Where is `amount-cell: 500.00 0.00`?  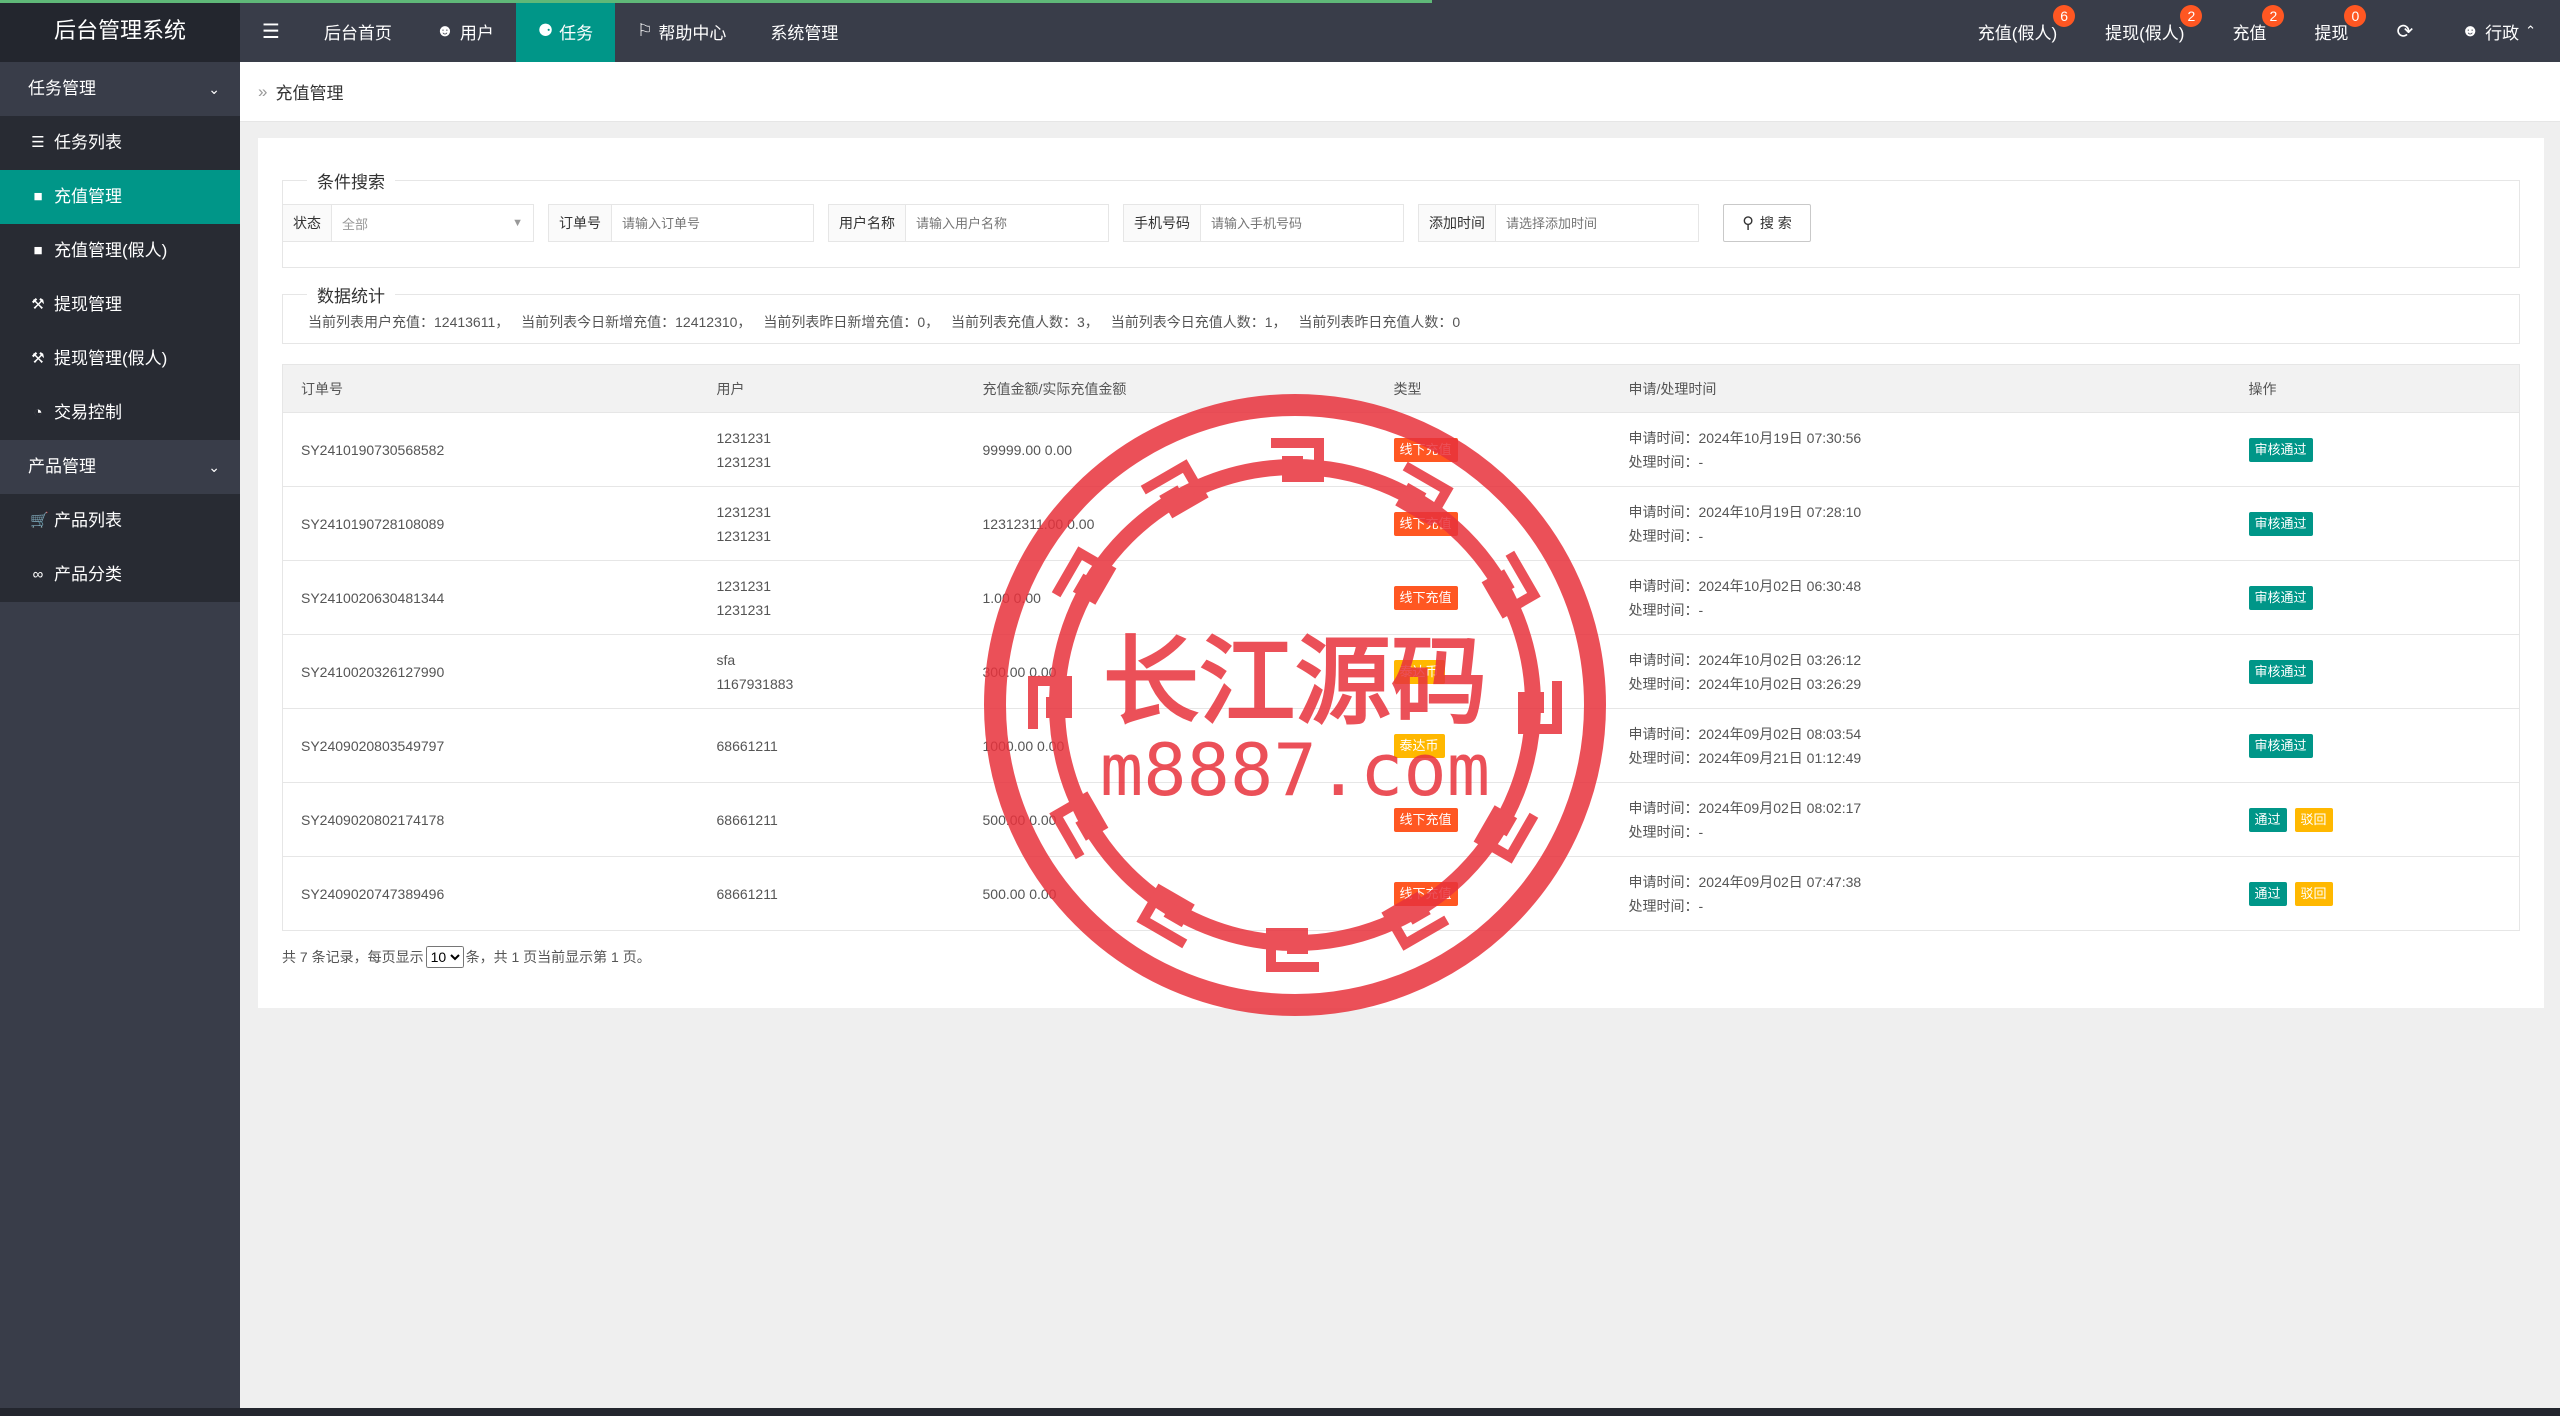 amount-cell: 500.00 0.00 is located at coordinates (1170, 819).